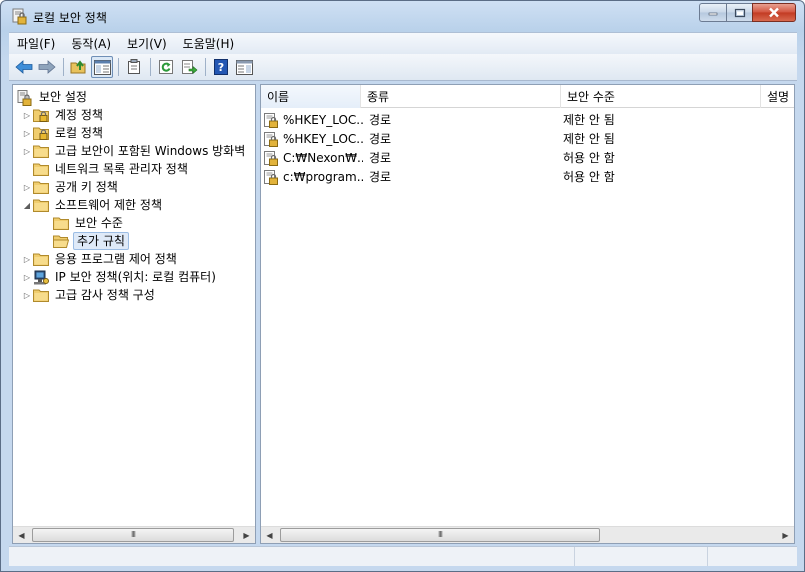  What do you see at coordinates (70, 187) in the screenshot?
I see `tree-item-public-key: ▷ 공개 키 정책` at bounding box center [70, 187].